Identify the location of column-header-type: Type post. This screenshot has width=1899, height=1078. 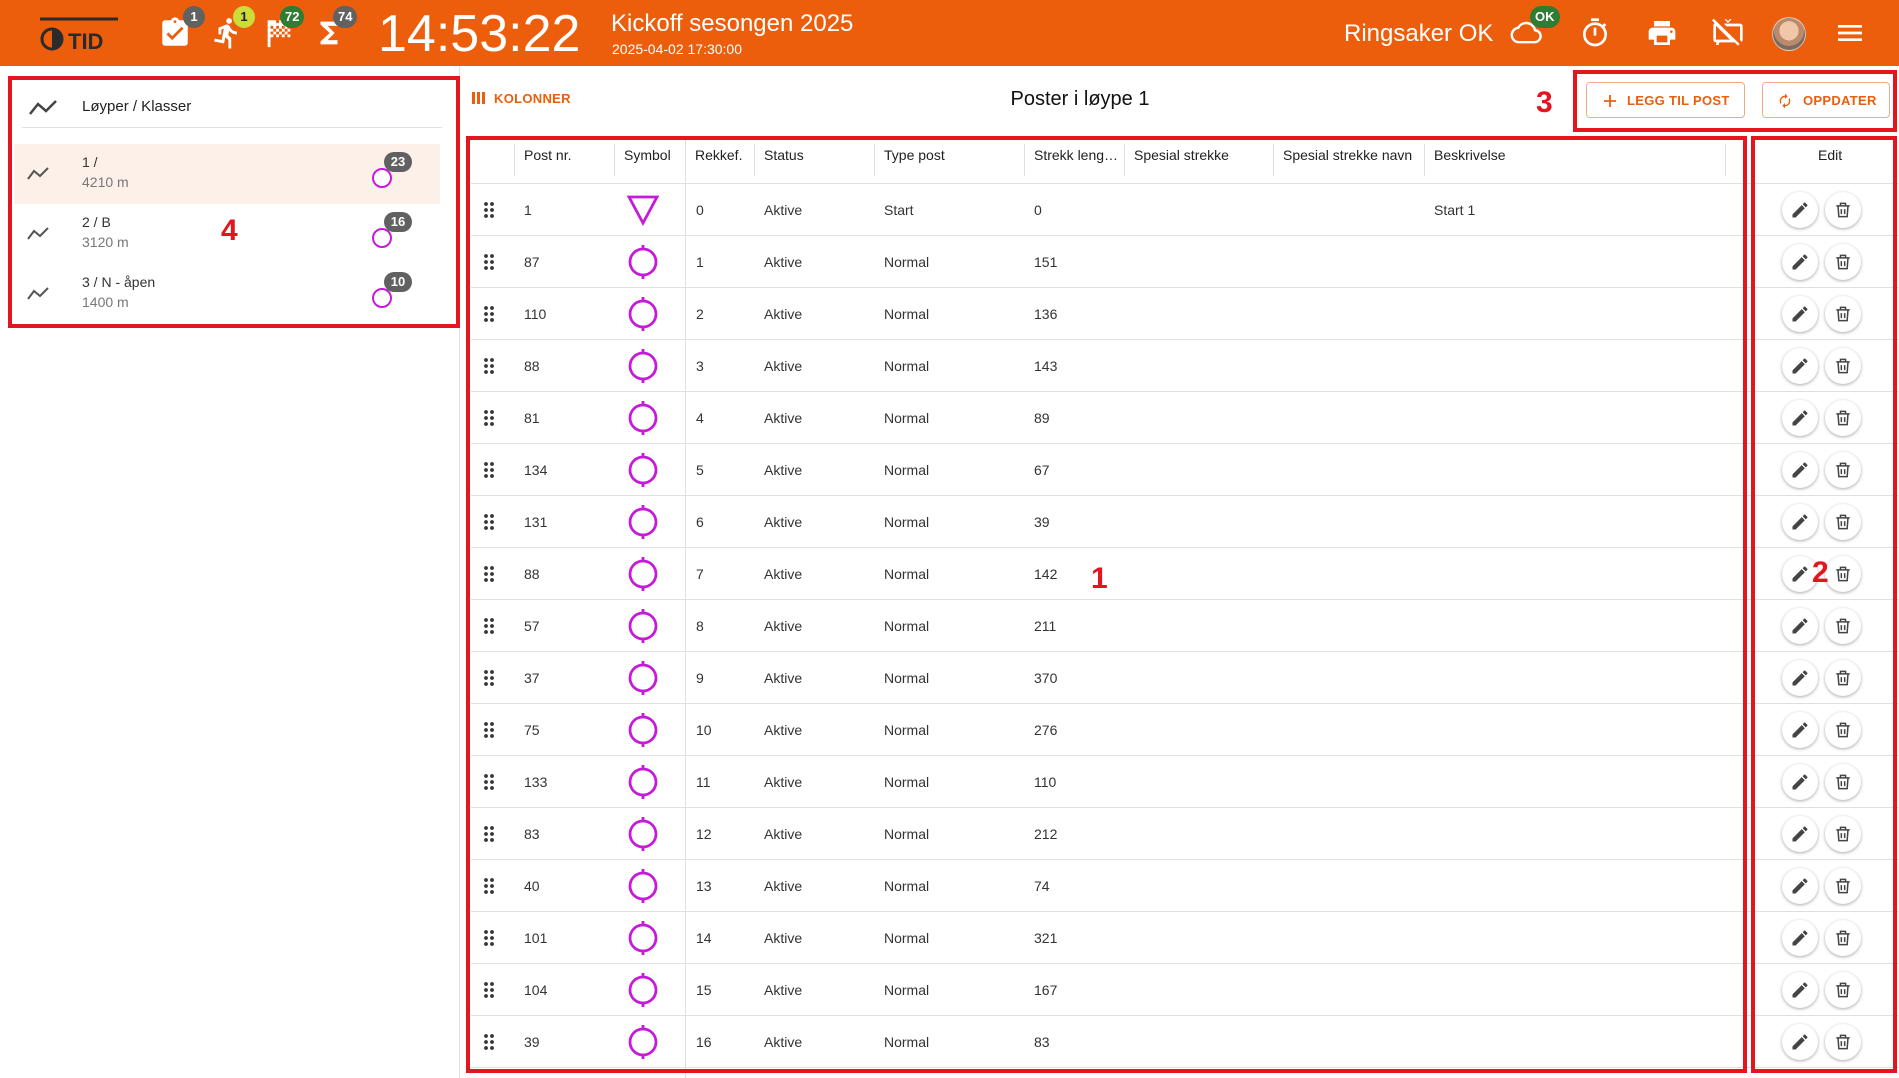
(914, 155).